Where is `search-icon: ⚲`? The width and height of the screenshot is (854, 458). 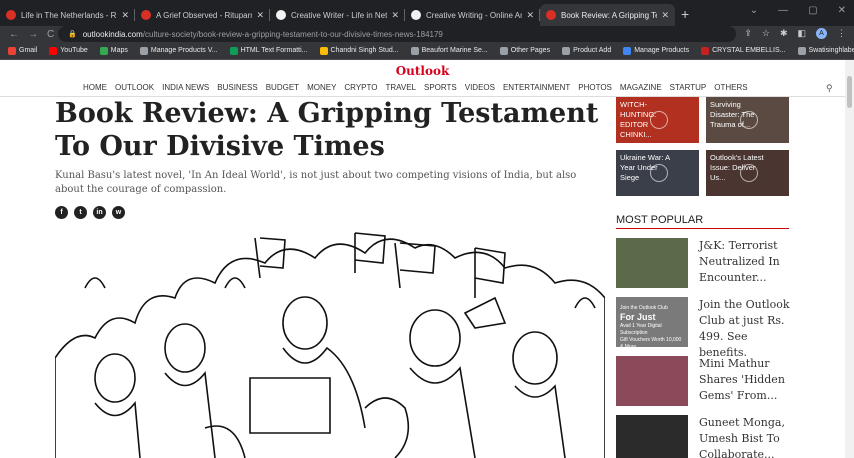 search-icon: ⚲ is located at coordinates (829, 88).